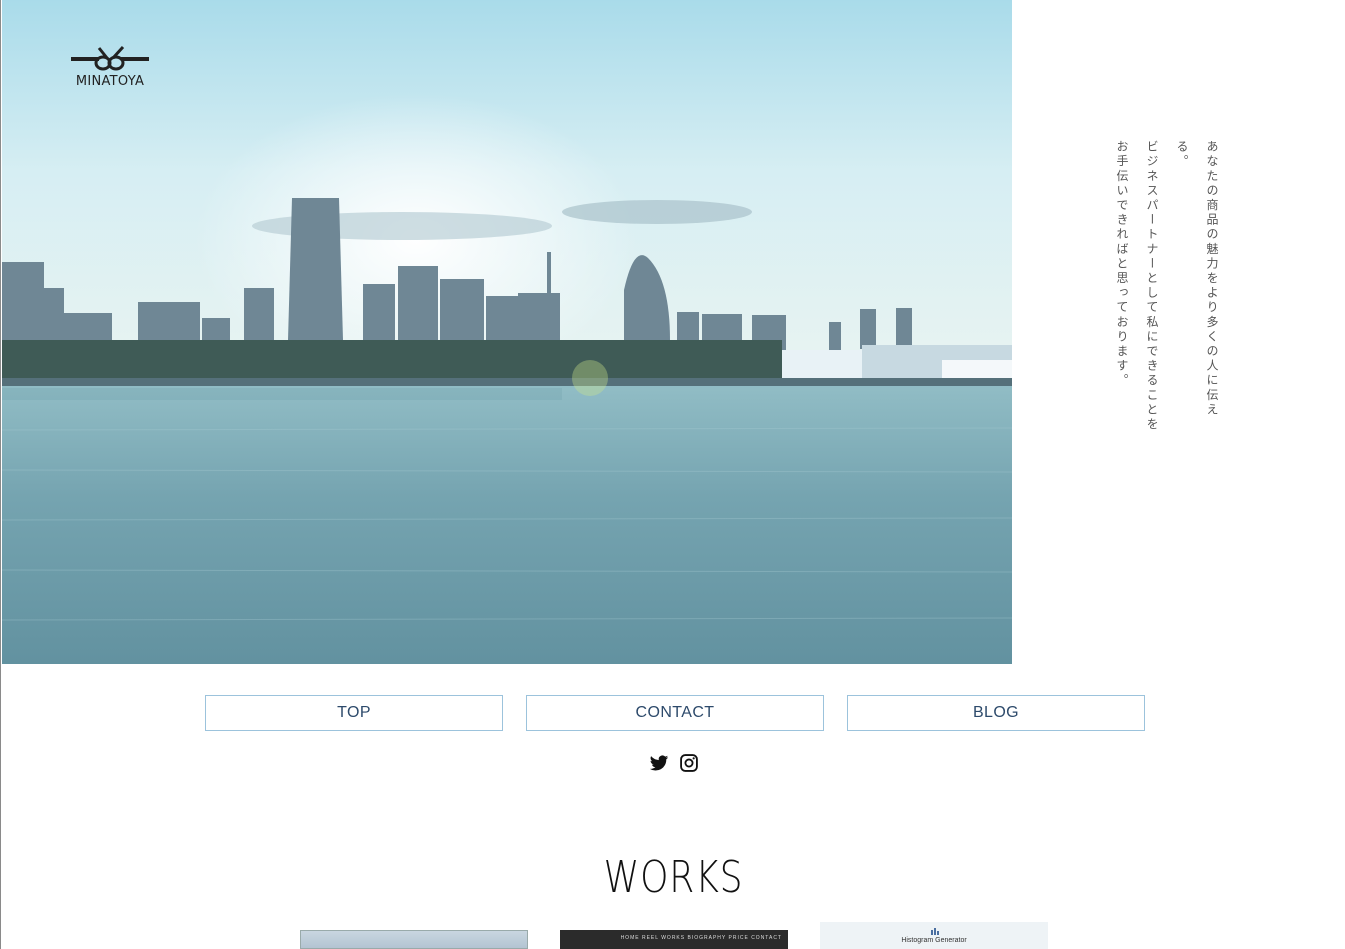  I want to click on nav-blog-button: BLOG, so click(996, 713).